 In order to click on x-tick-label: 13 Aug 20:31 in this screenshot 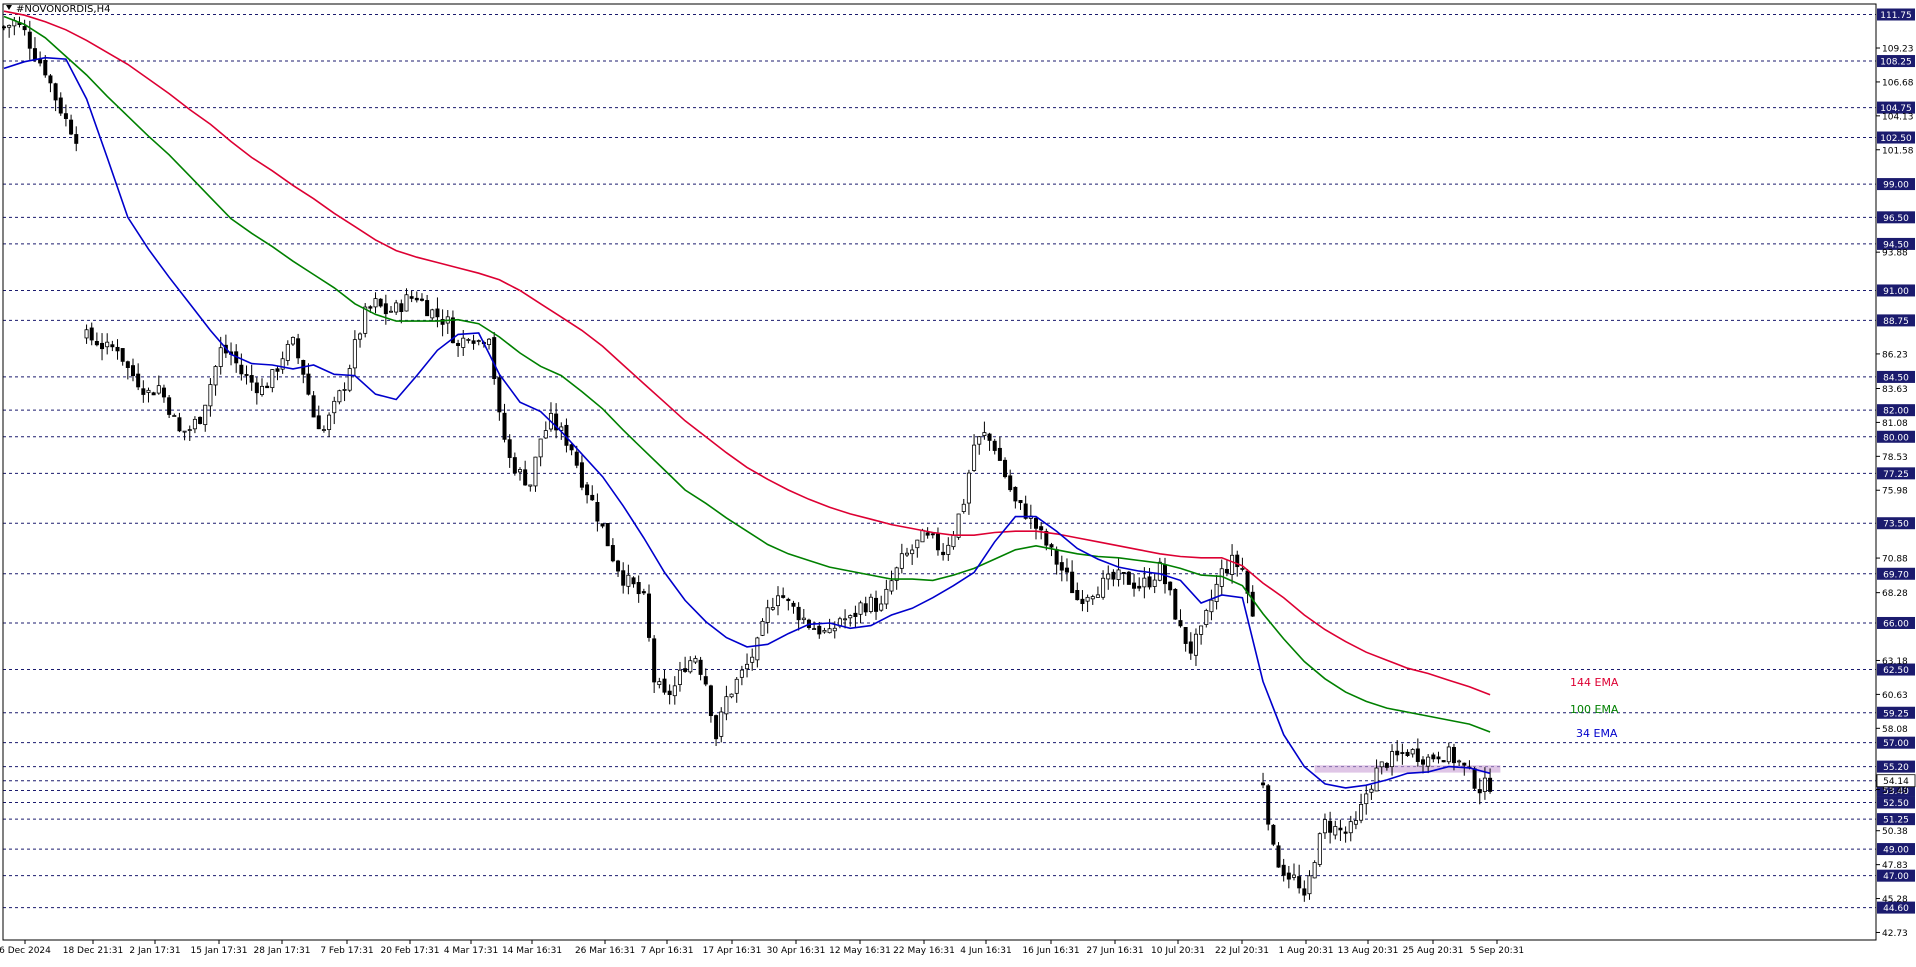, I will do `click(1368, 951)`.